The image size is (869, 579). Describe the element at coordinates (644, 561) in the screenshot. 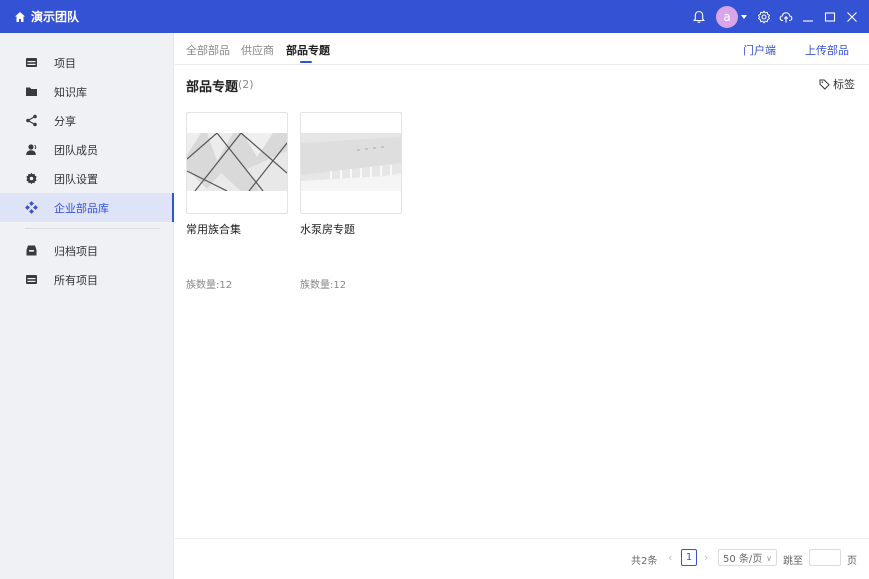

I see `pagination-total: 共2条` at that location.